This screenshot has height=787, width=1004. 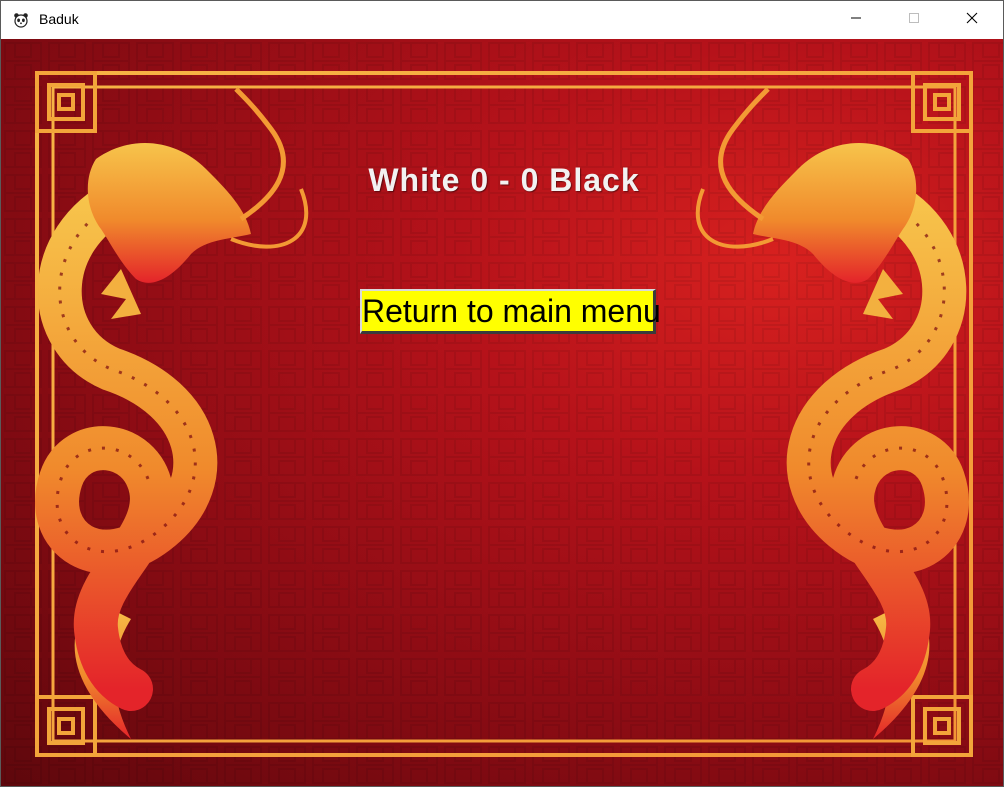 What do you see at coordinates (21, 20) in the screenshot?
I see `panda-icon` at bounding box center [21, 20].